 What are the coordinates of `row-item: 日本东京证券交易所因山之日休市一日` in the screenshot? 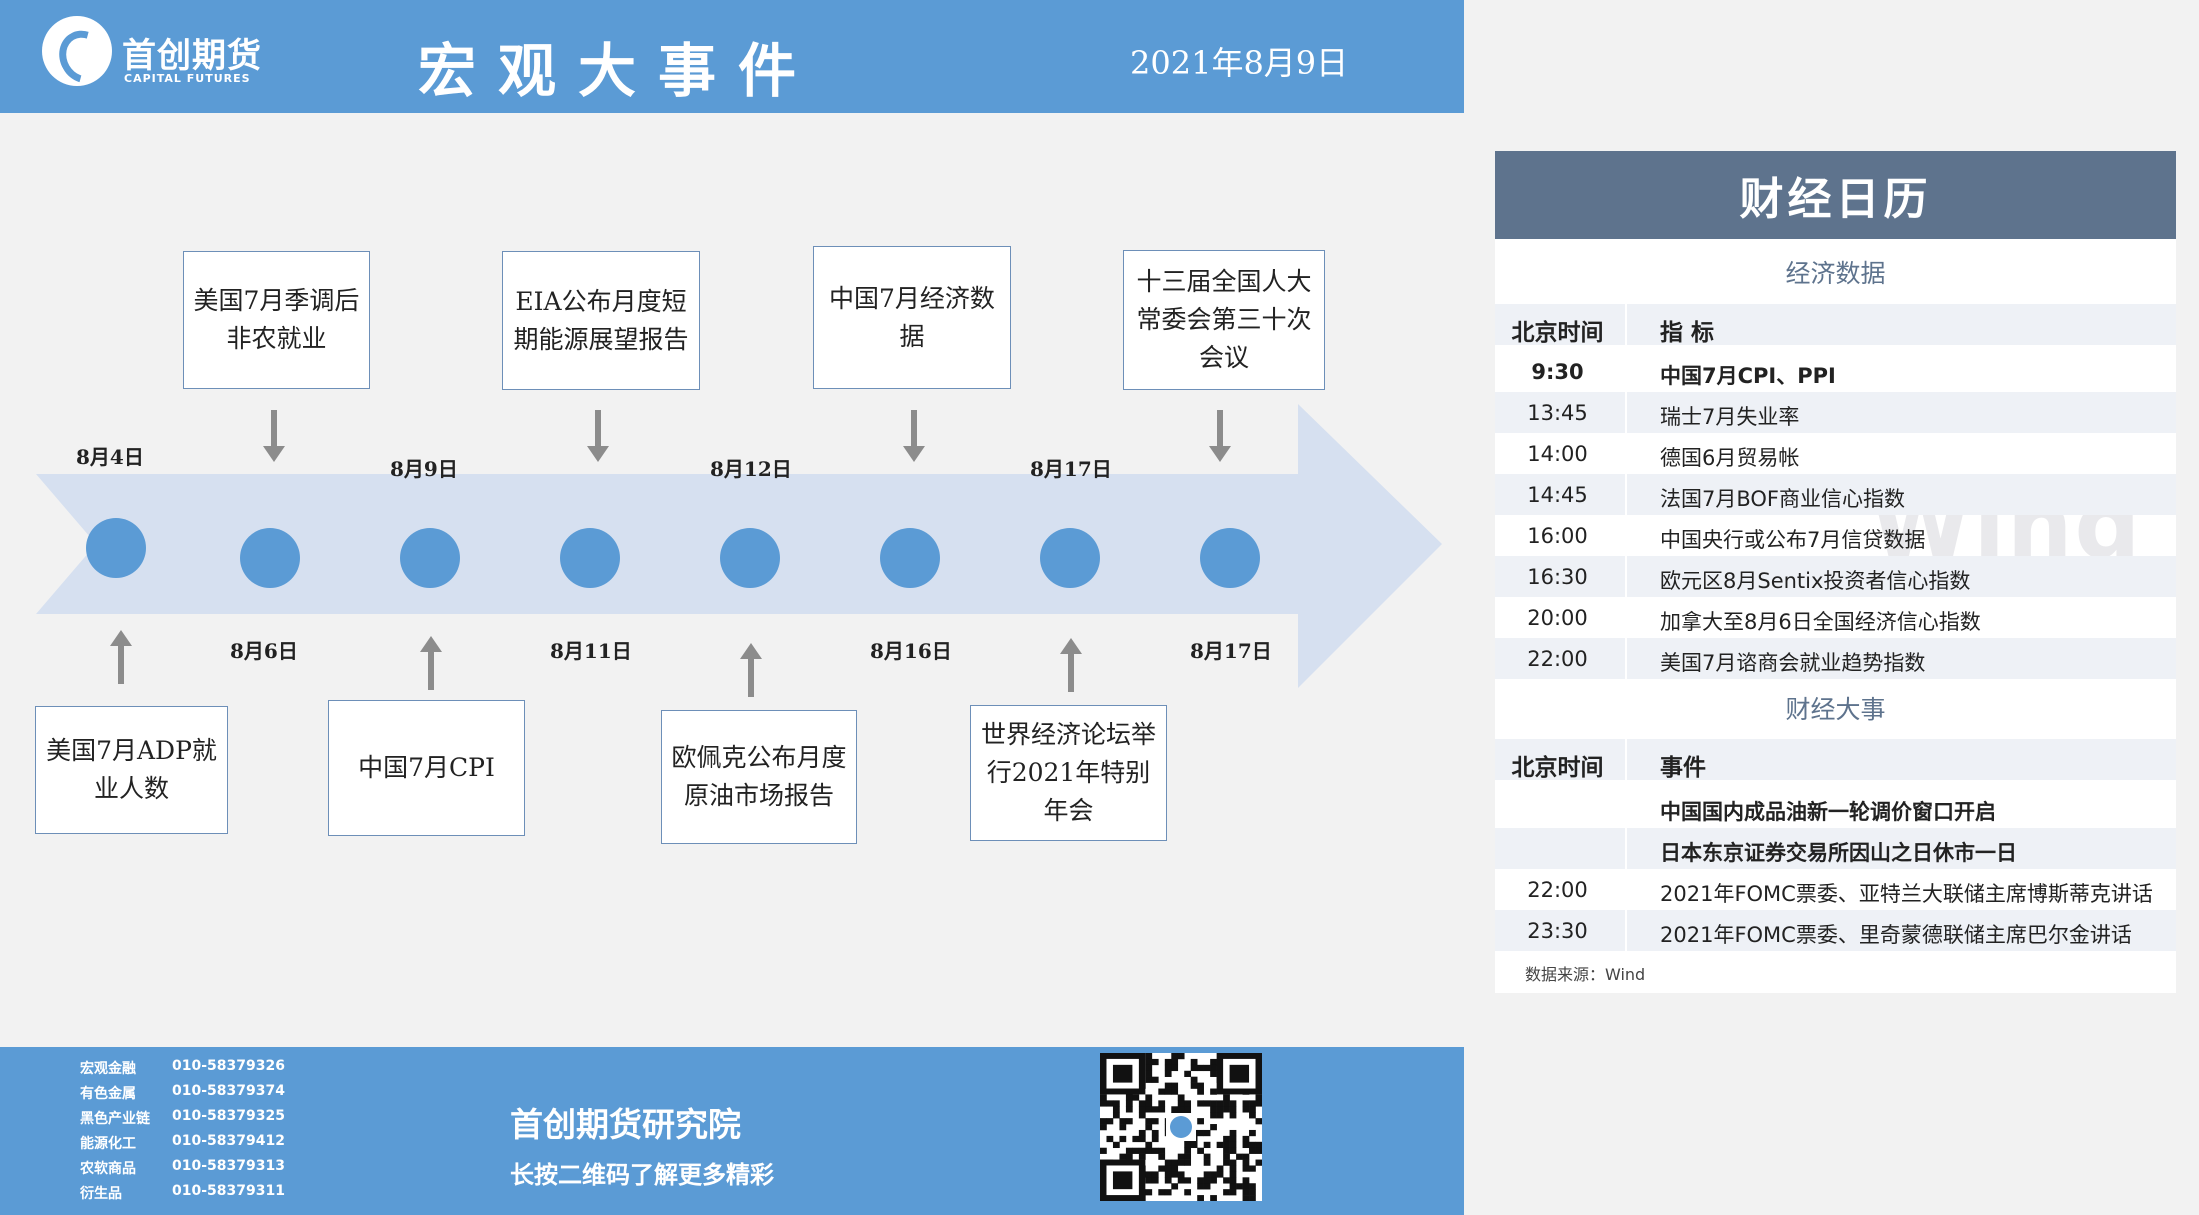 It's located at (1838, 853).